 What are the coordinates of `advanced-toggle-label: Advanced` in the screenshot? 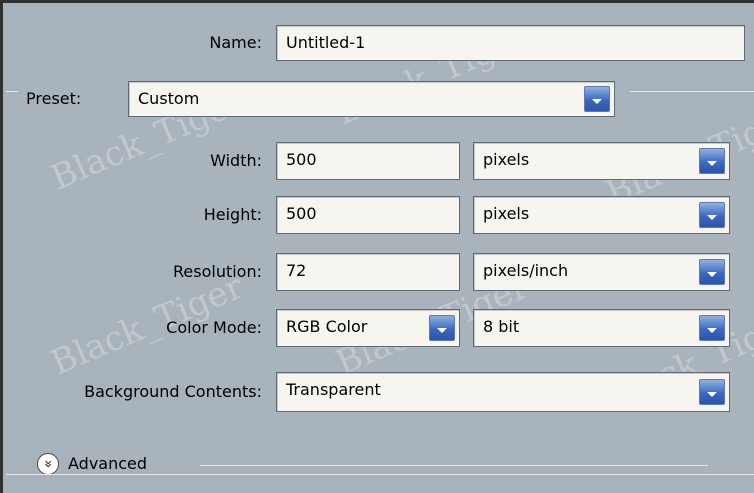 It's located at (107, 464).